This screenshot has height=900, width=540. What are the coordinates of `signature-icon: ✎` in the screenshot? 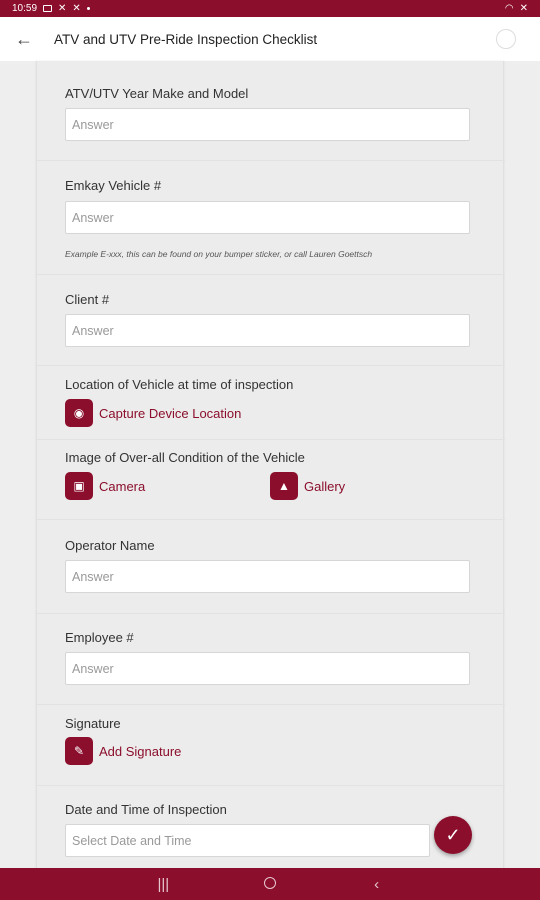 It's located at (79, 751).